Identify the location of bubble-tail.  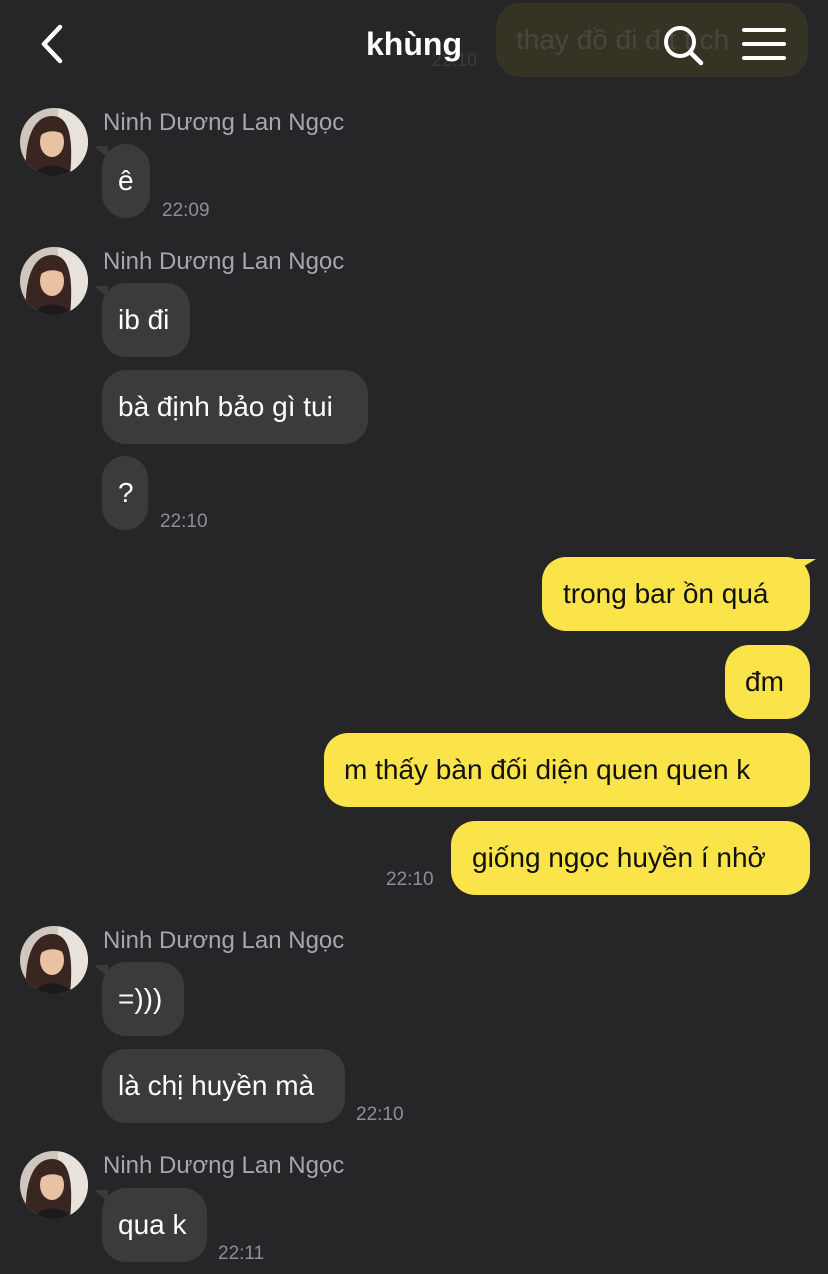
(806, 565).